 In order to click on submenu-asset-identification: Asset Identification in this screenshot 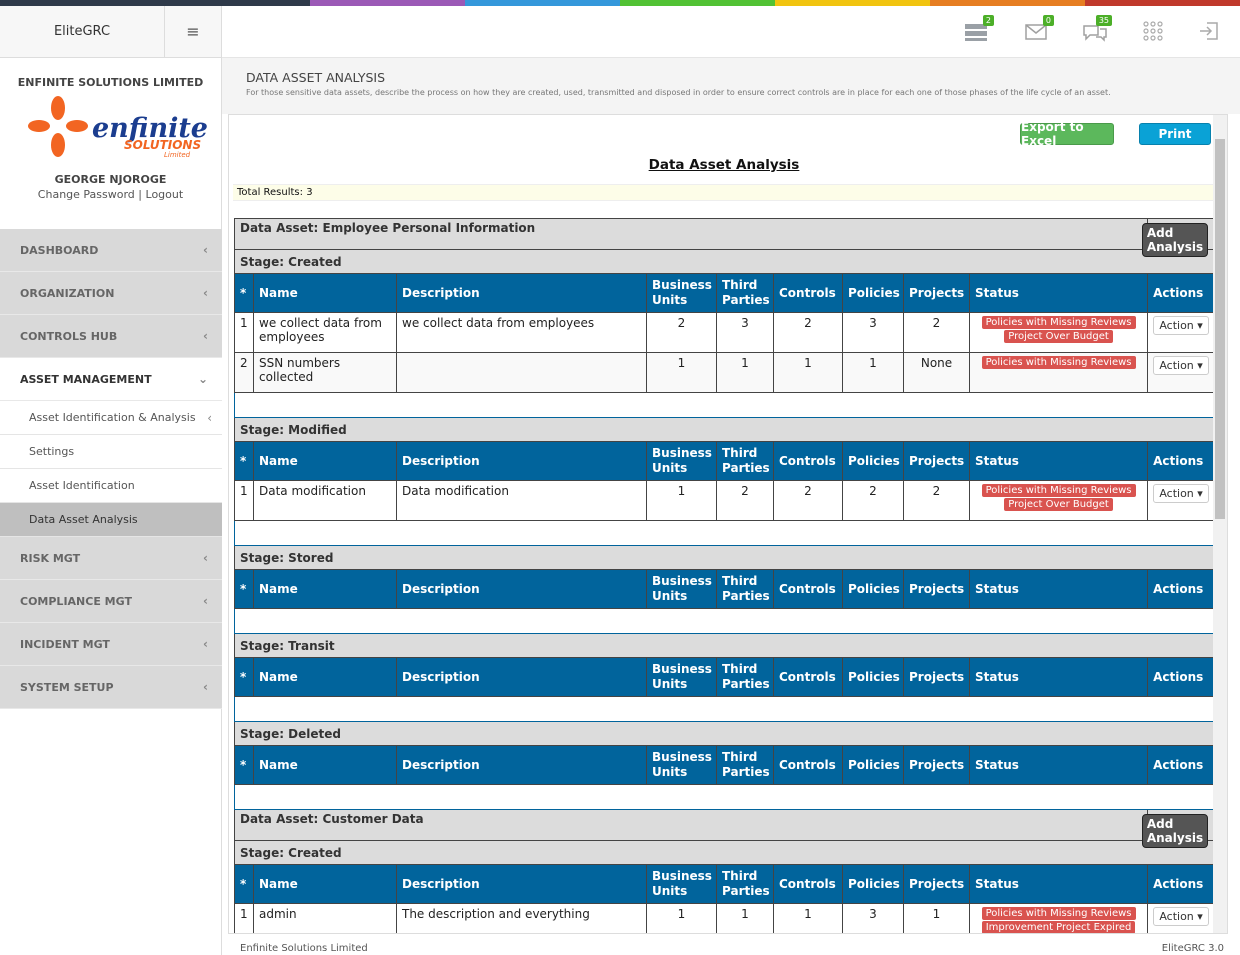, I will do `click(111, 486)`.